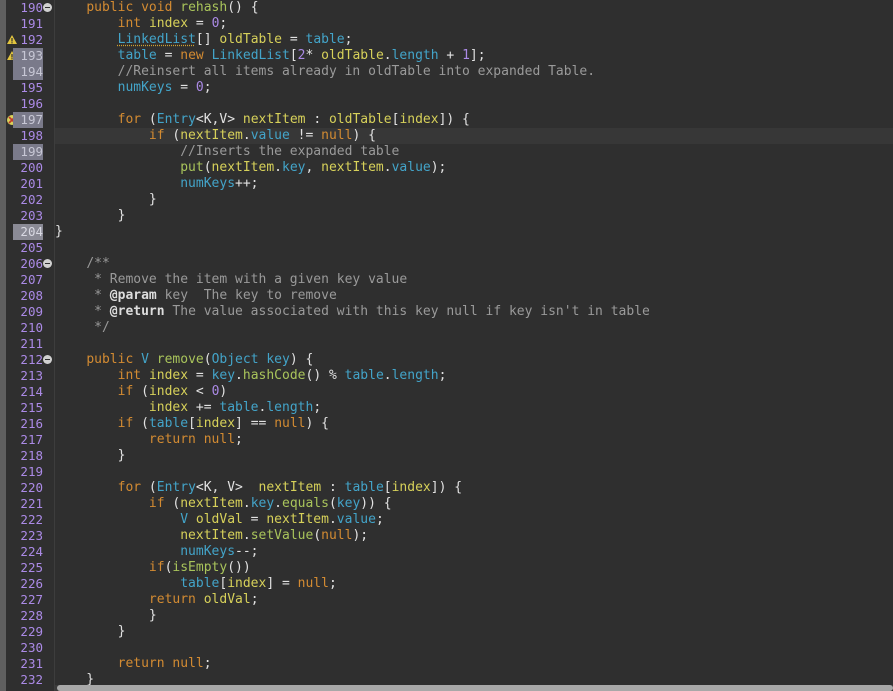  I want to click on line-number-row: 201, so click(30, 184).